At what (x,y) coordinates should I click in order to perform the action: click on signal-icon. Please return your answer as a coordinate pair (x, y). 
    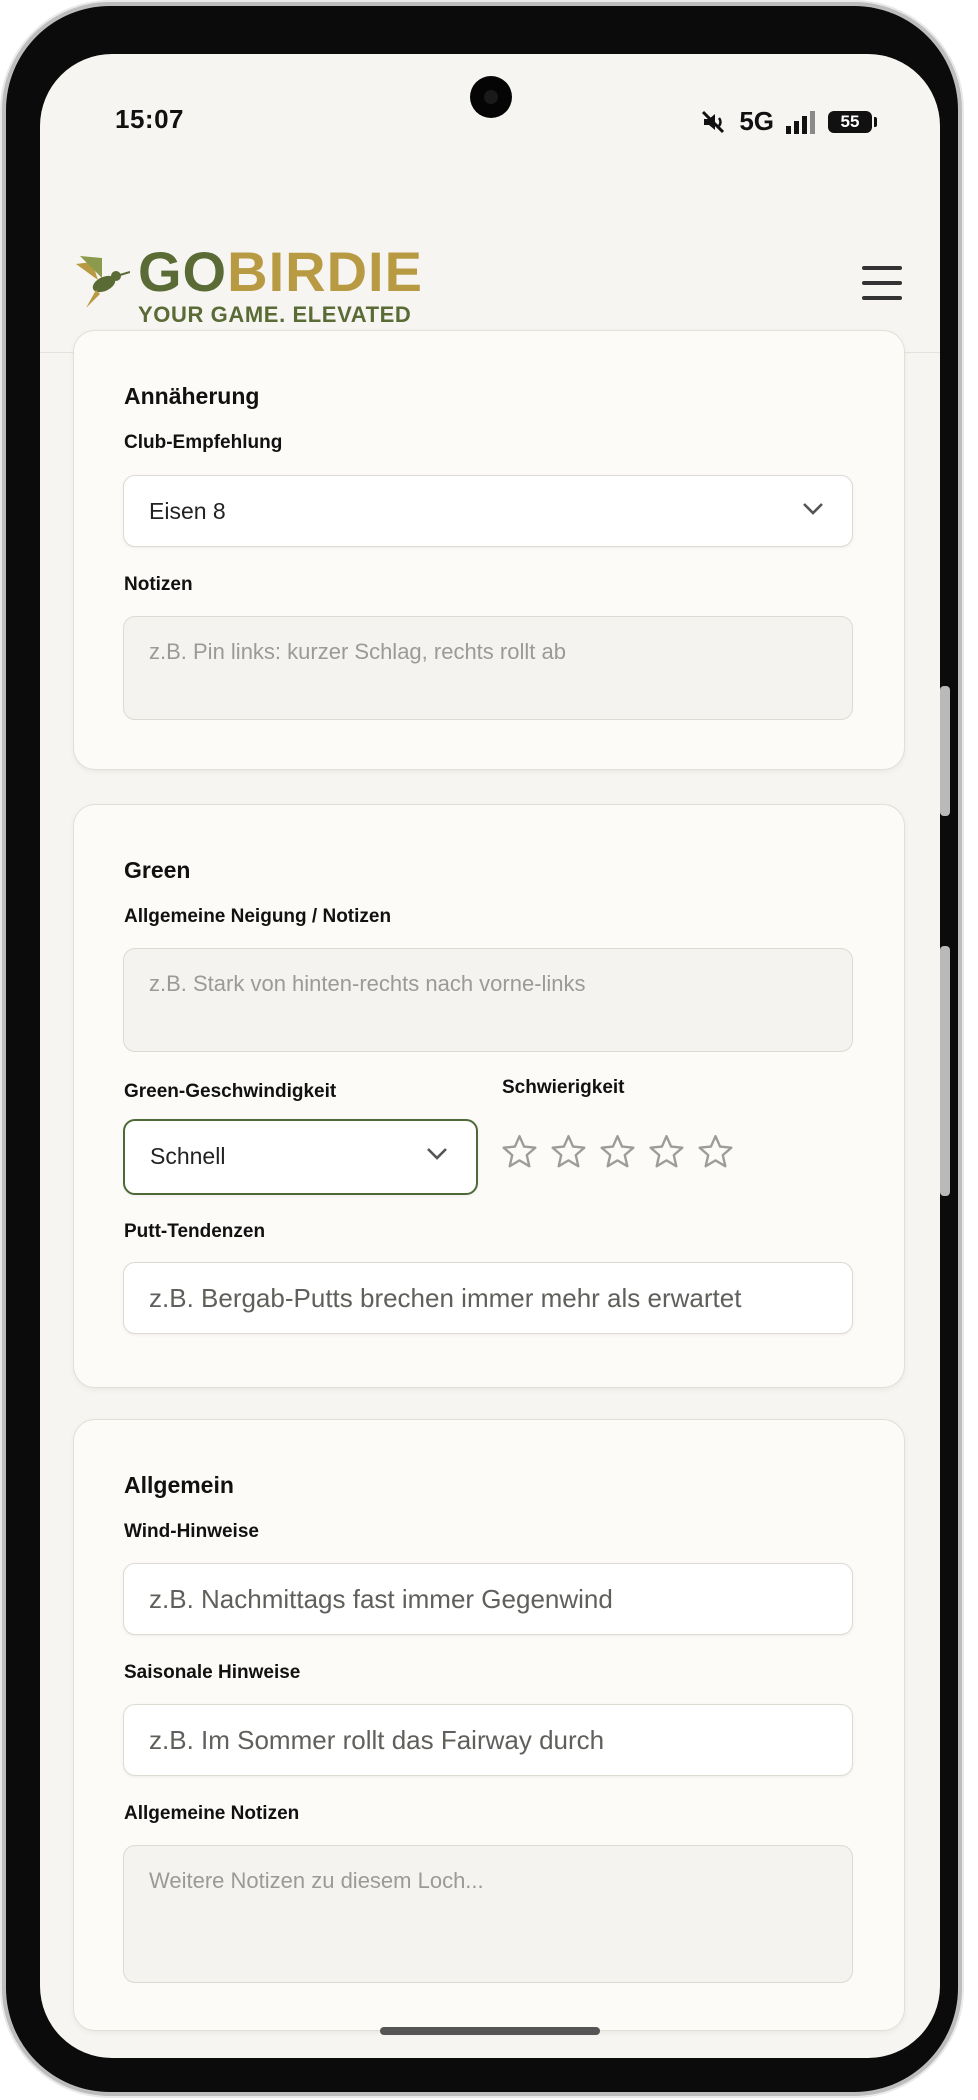
    Looking at the image, I should click on (801, 122).